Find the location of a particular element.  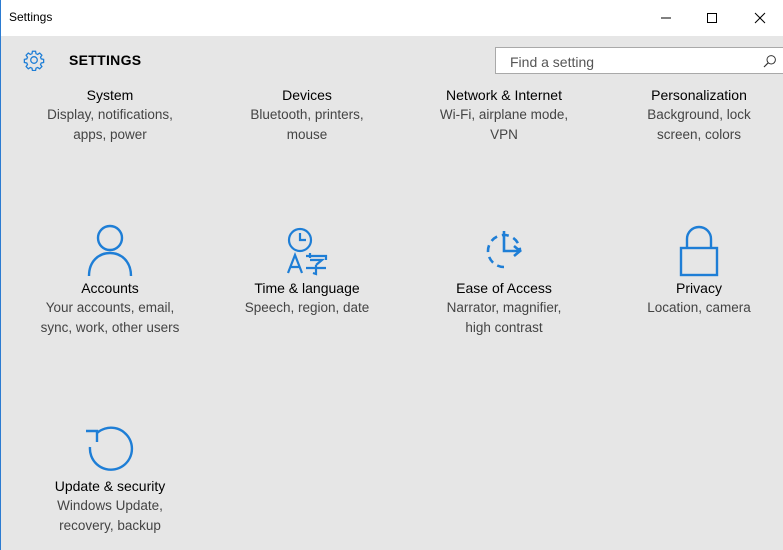

search-box is located at coordinates (639, 60).